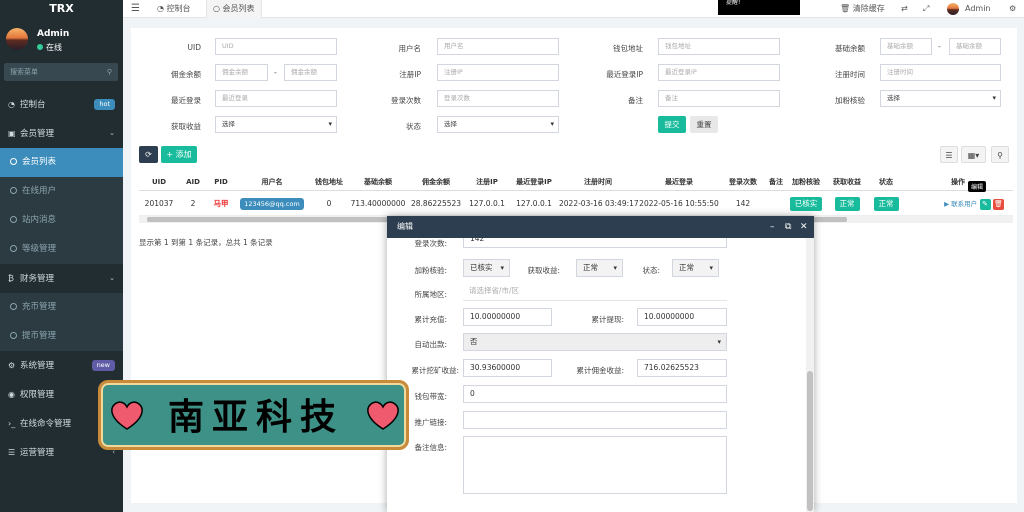 This screenshot has width=1024, height=512. I want to click on add-button: + 添加, so click(179, 154).